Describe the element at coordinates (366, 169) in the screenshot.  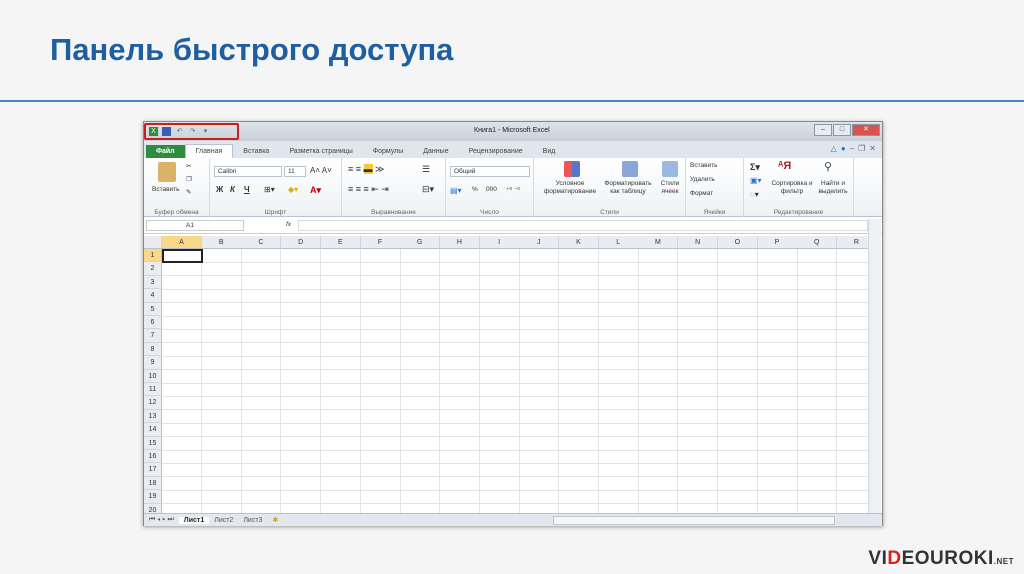
I see `vertical-align-icons: ≡ ≡ ▬ ≫` at that location.